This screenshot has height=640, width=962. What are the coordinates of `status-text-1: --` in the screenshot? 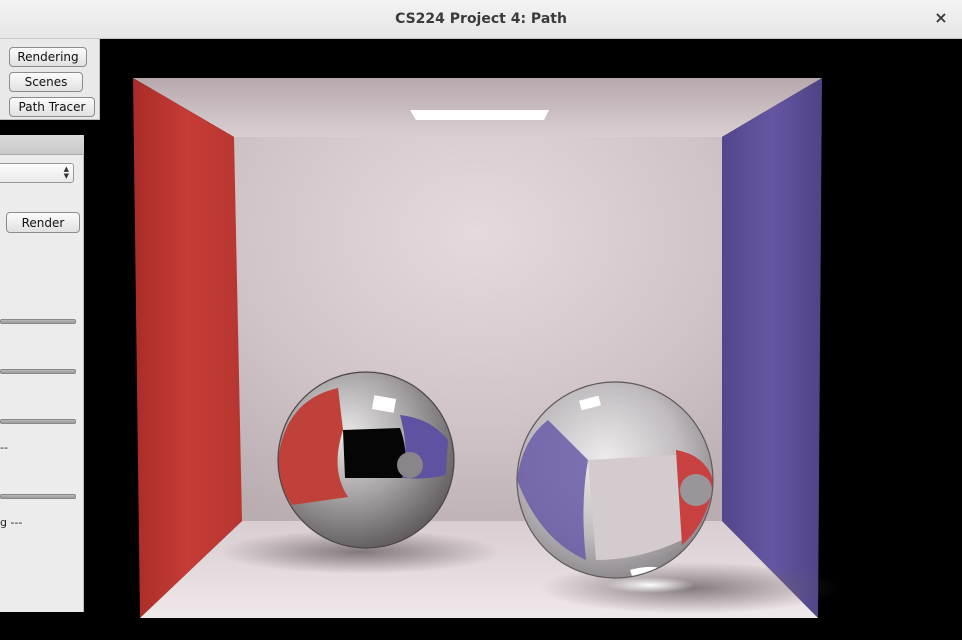 It's located at (4, 447).